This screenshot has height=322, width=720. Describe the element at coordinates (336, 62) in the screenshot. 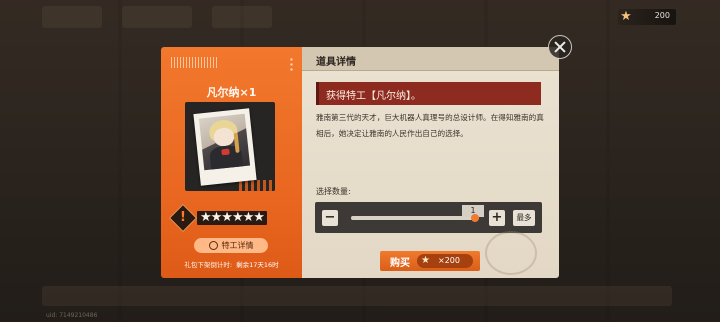

I see `panel-title: 道具详情` at that location.